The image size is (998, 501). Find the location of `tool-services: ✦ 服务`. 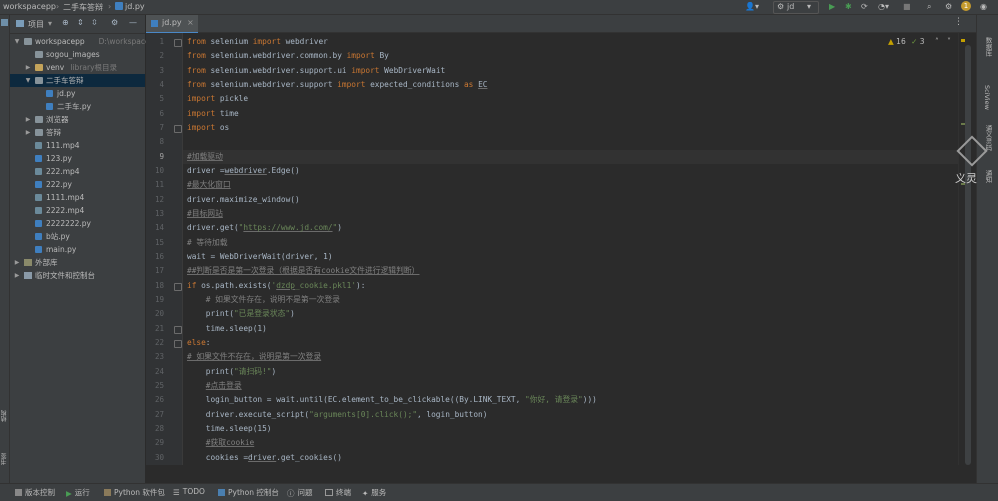

tool-services: ✦ 服务 is located at coordinates (374, 492).